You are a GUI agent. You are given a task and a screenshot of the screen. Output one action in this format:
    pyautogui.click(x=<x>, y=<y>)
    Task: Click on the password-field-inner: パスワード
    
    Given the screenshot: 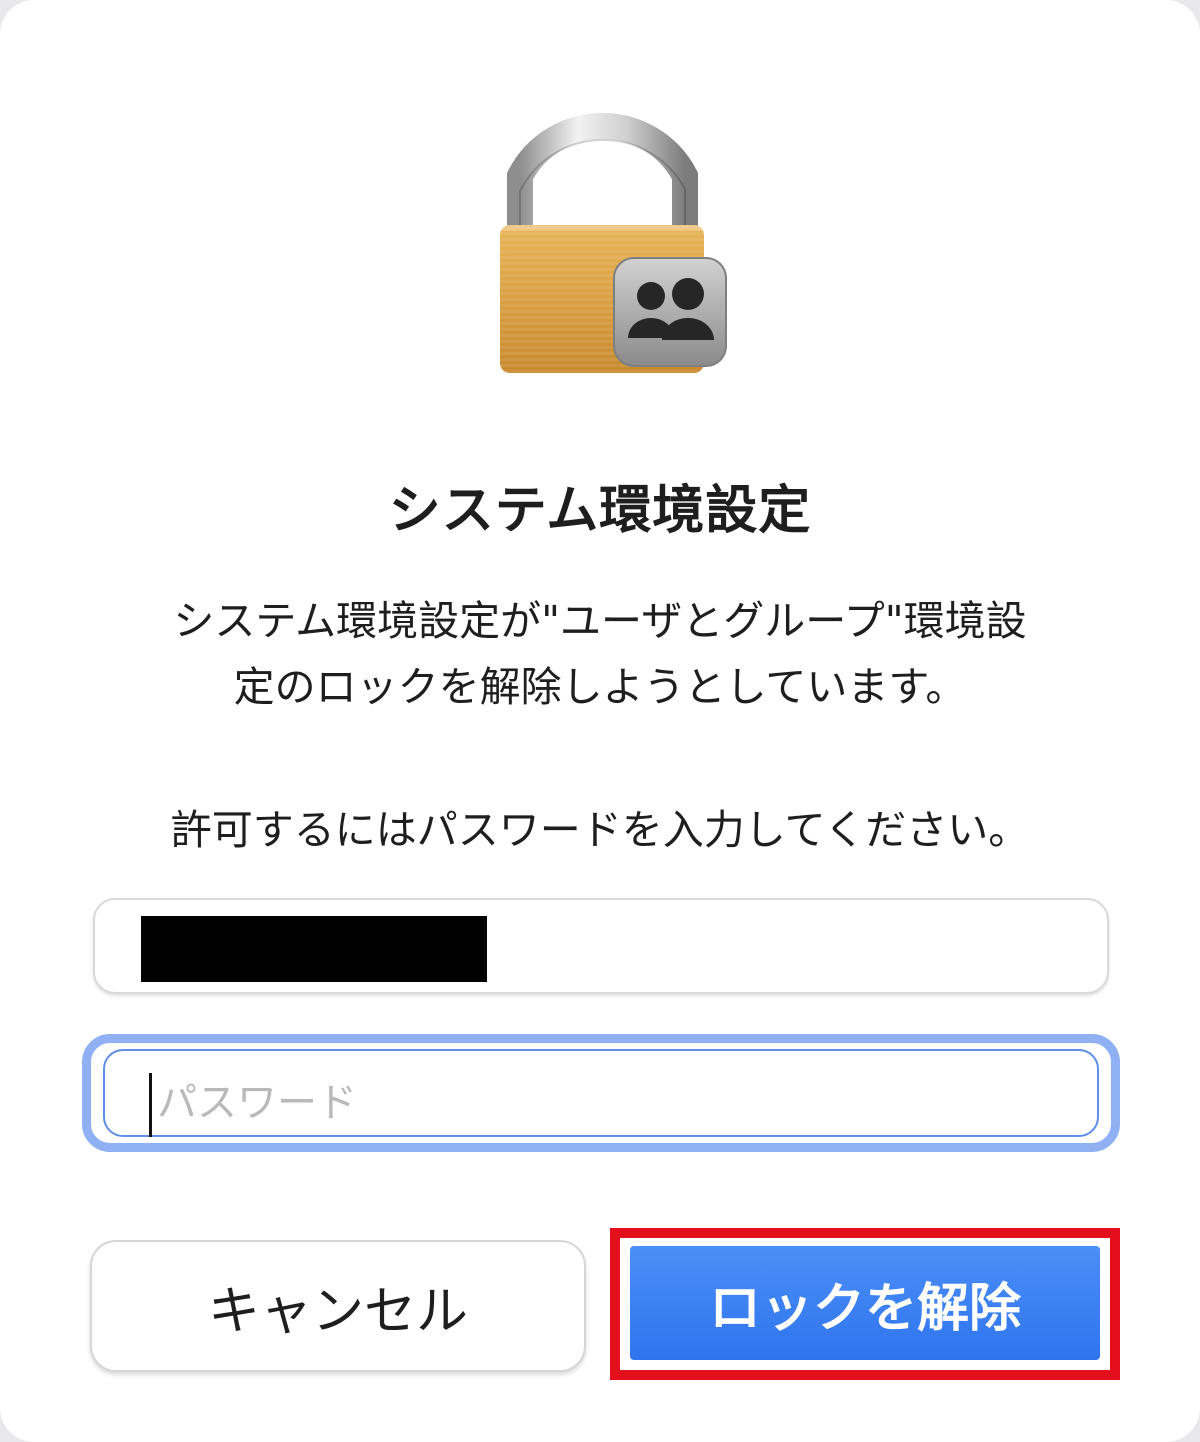 What is the action you would take?
    pyautogui.click(x=601, y=1093)
    